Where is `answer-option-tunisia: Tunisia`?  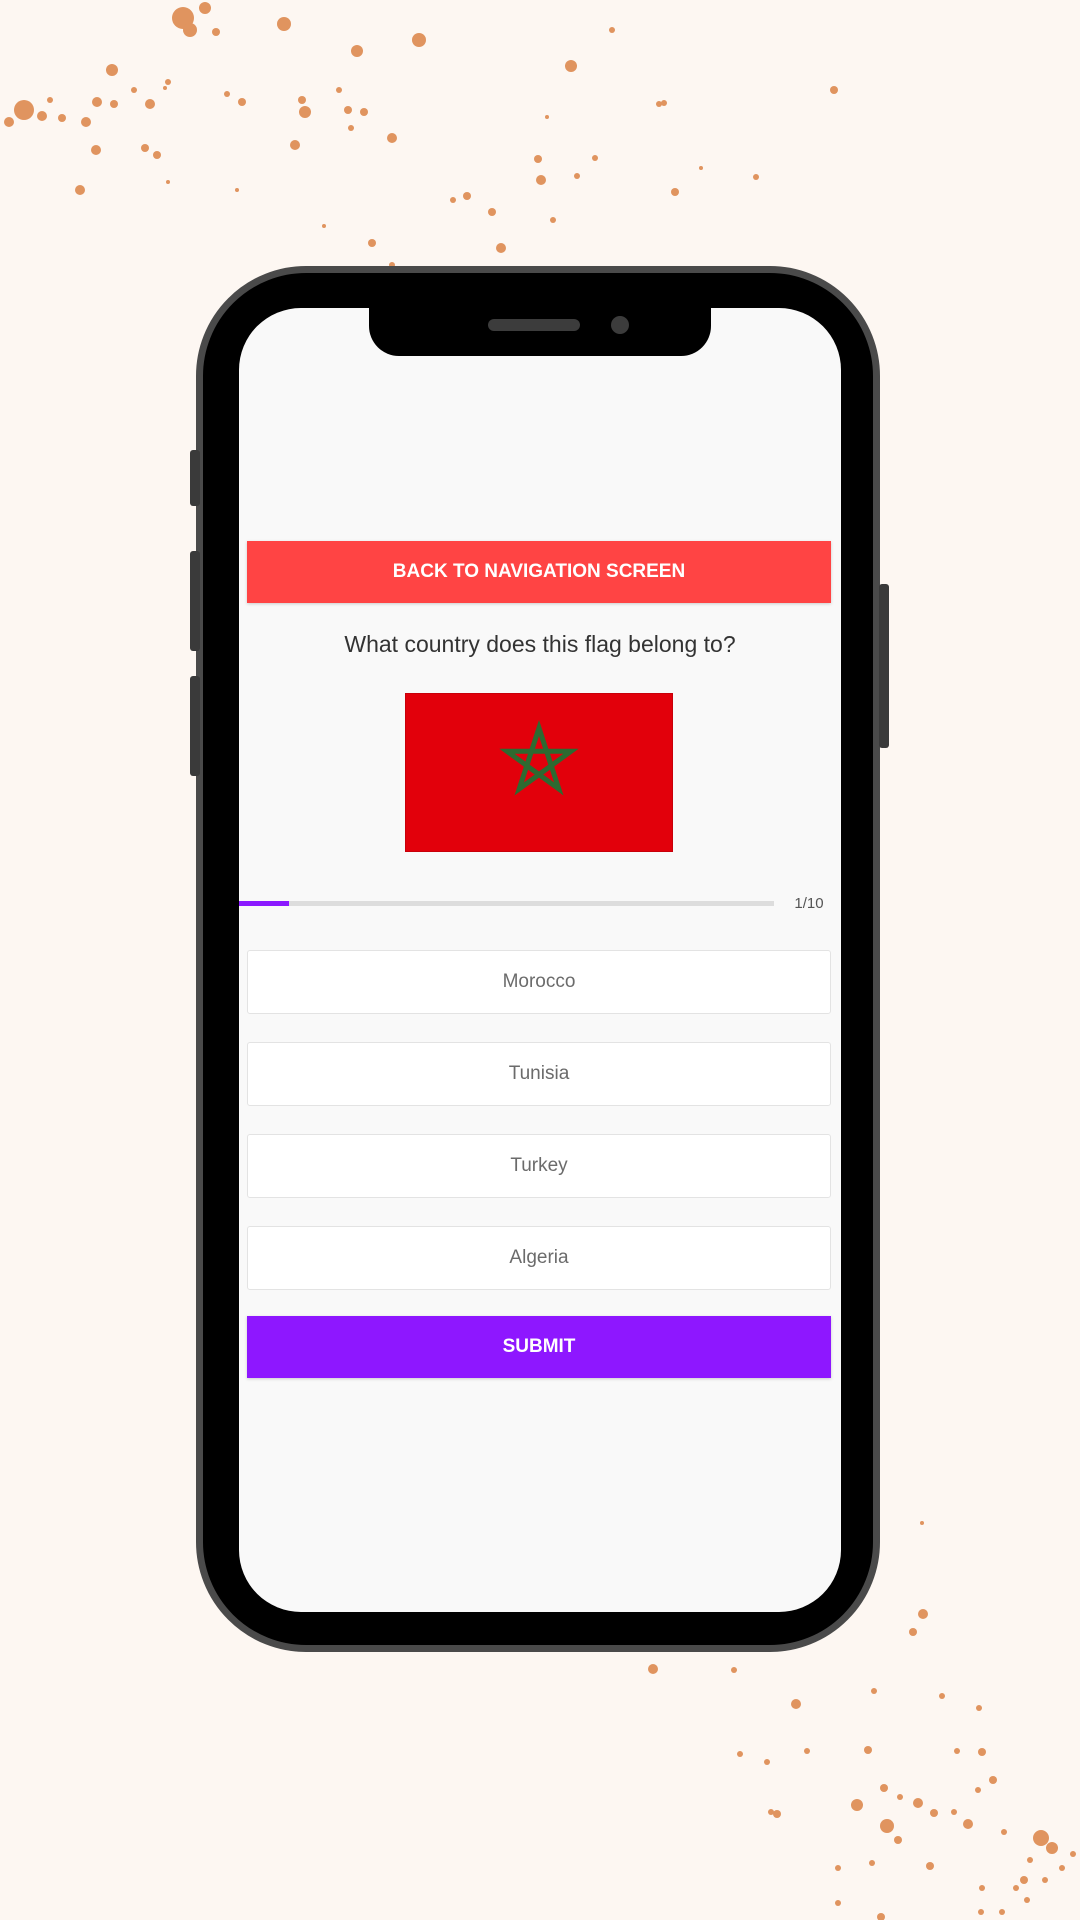
answer-option-tunisia: Tunisia is located at coordinates (539, 1074).